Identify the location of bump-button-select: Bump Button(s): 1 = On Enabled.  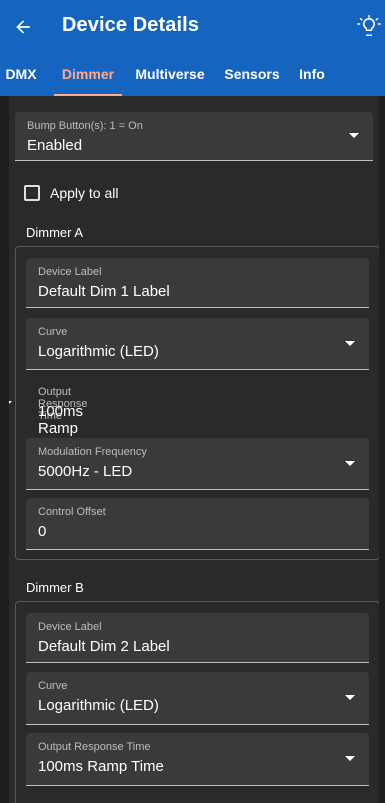
(194, 136).